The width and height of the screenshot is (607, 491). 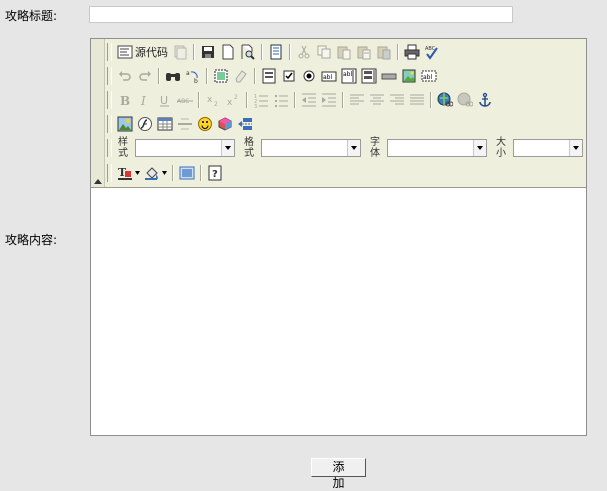 I want to click on align-center-button, so click(x=377, y=100).